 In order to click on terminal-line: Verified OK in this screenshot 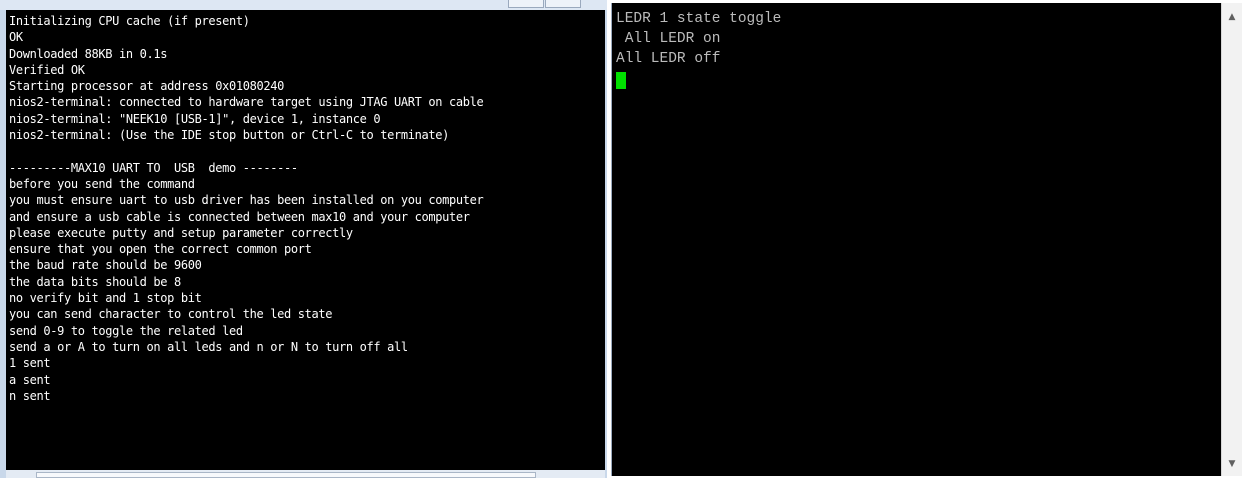, I will do `click(47, 69)`.